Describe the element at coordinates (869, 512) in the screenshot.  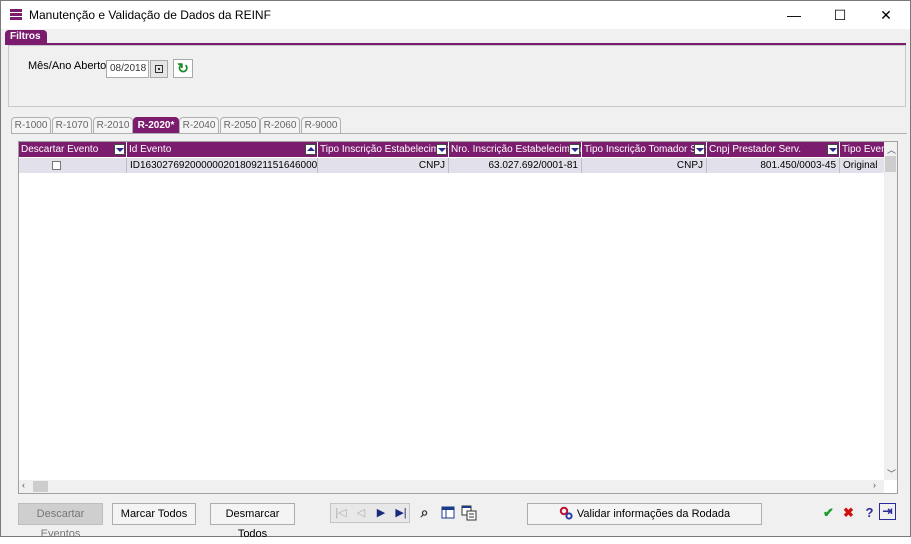
I see `help-icon: ?` at that location.